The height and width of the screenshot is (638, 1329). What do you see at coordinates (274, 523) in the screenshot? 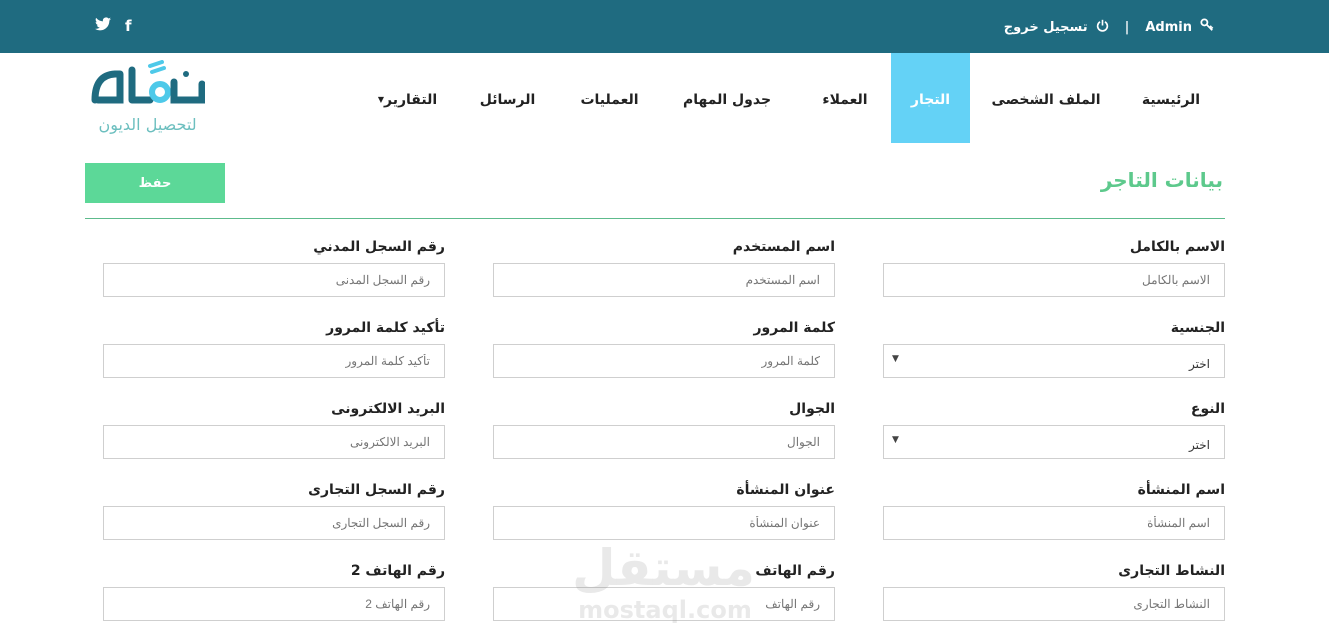
I see `commercial-reg-input` at bounding box center [274, 523].